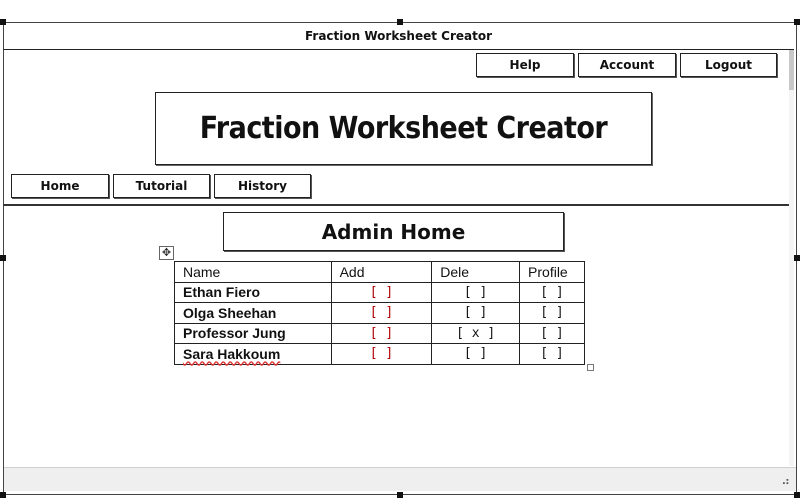  What do you see at coordinates (161, 186) in the screenshot?
I see `nav-tutorial-button: Tutorial` at bounding box center [161, 186].